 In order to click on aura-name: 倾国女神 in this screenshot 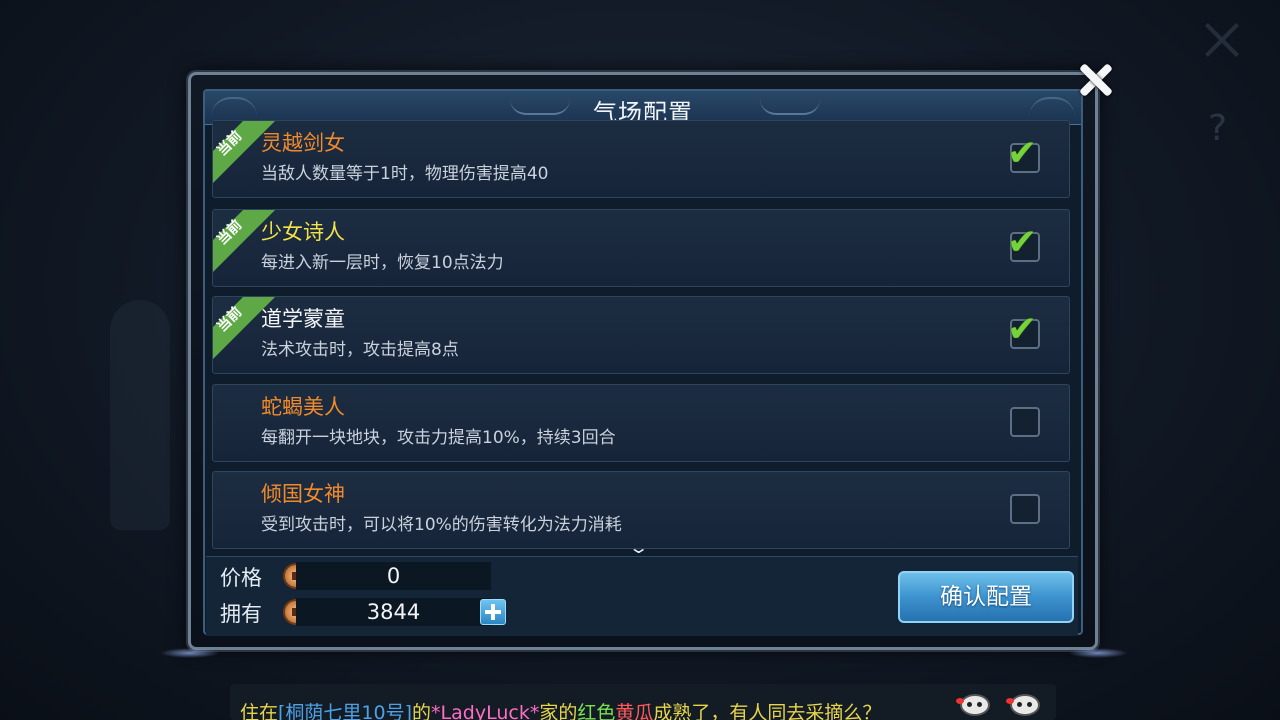, I will do `click(303, 494)`.